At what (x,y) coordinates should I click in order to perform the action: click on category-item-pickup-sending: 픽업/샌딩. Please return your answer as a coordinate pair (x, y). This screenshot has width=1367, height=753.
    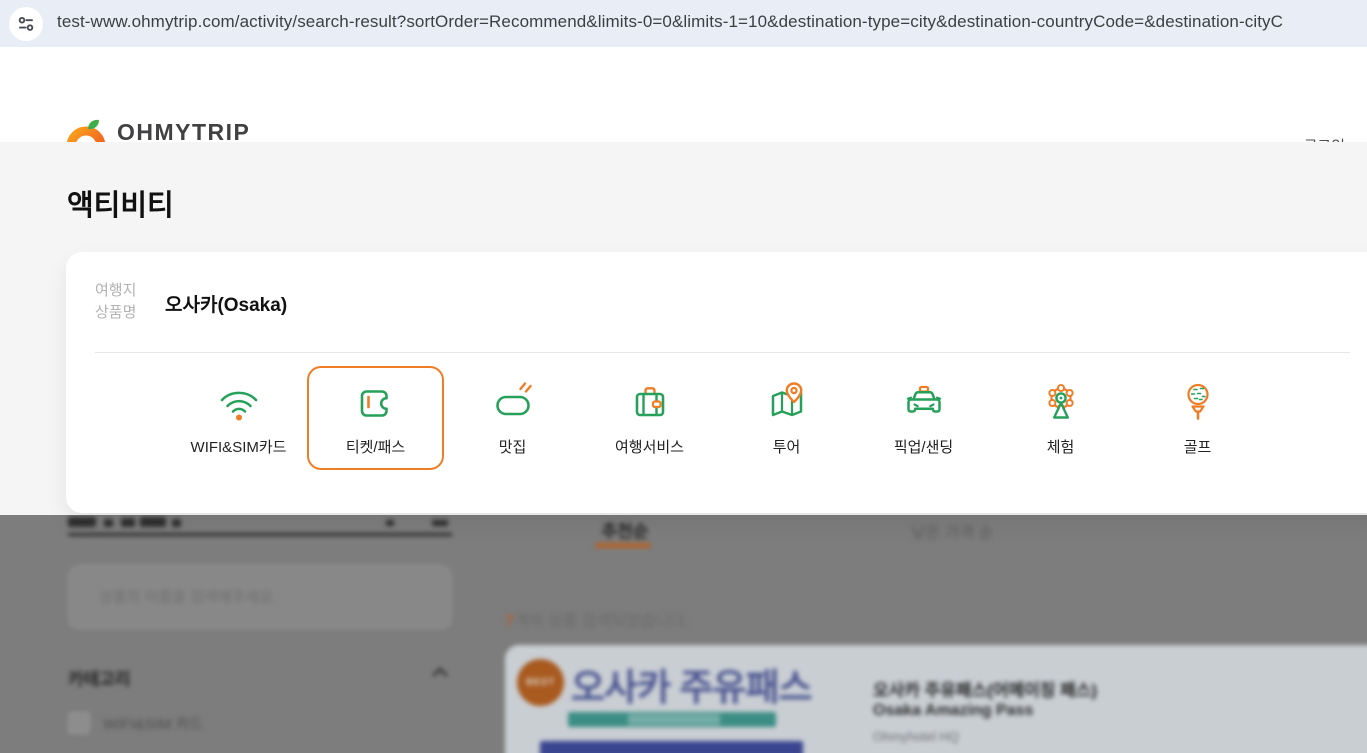
    Looking at the image, I should click on (923, 418).